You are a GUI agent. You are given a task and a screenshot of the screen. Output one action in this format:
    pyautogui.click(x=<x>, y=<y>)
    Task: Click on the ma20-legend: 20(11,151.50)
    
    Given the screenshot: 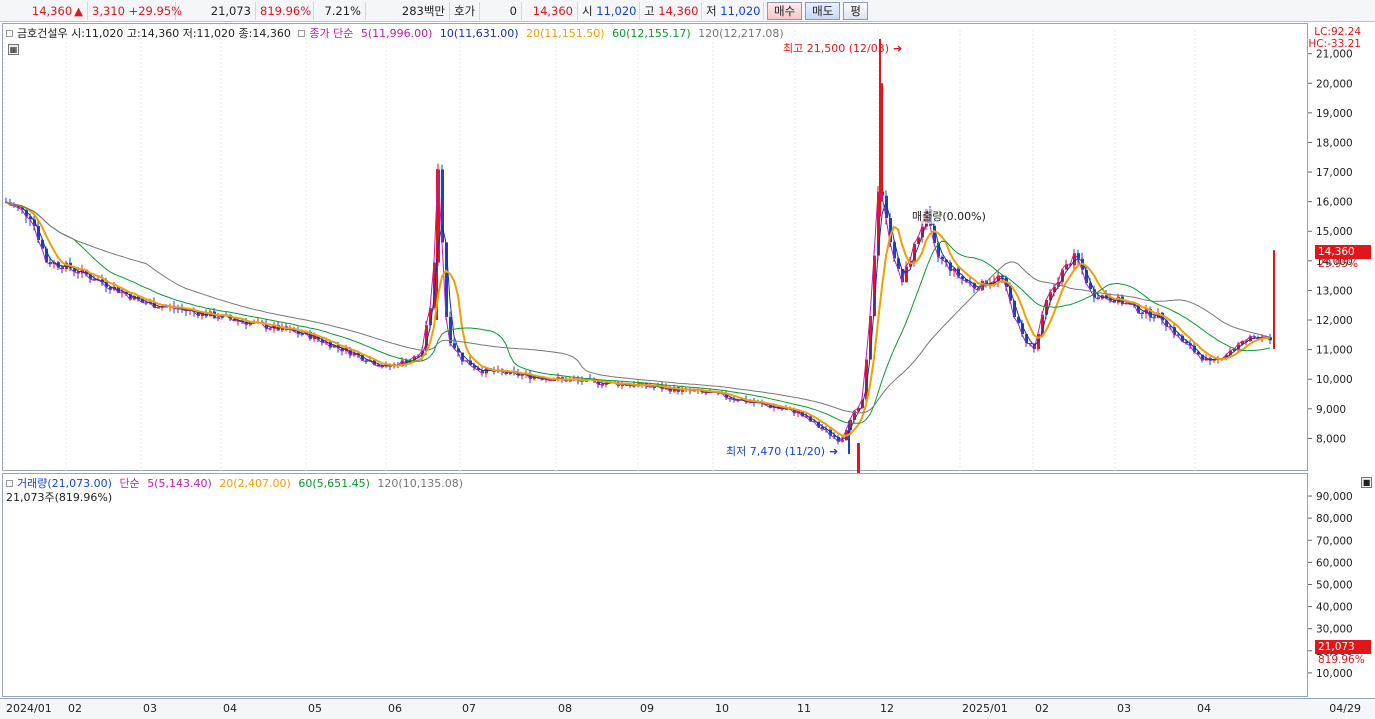 What is the action you would take?
    pyautogui.click(x=565, y=33)
    